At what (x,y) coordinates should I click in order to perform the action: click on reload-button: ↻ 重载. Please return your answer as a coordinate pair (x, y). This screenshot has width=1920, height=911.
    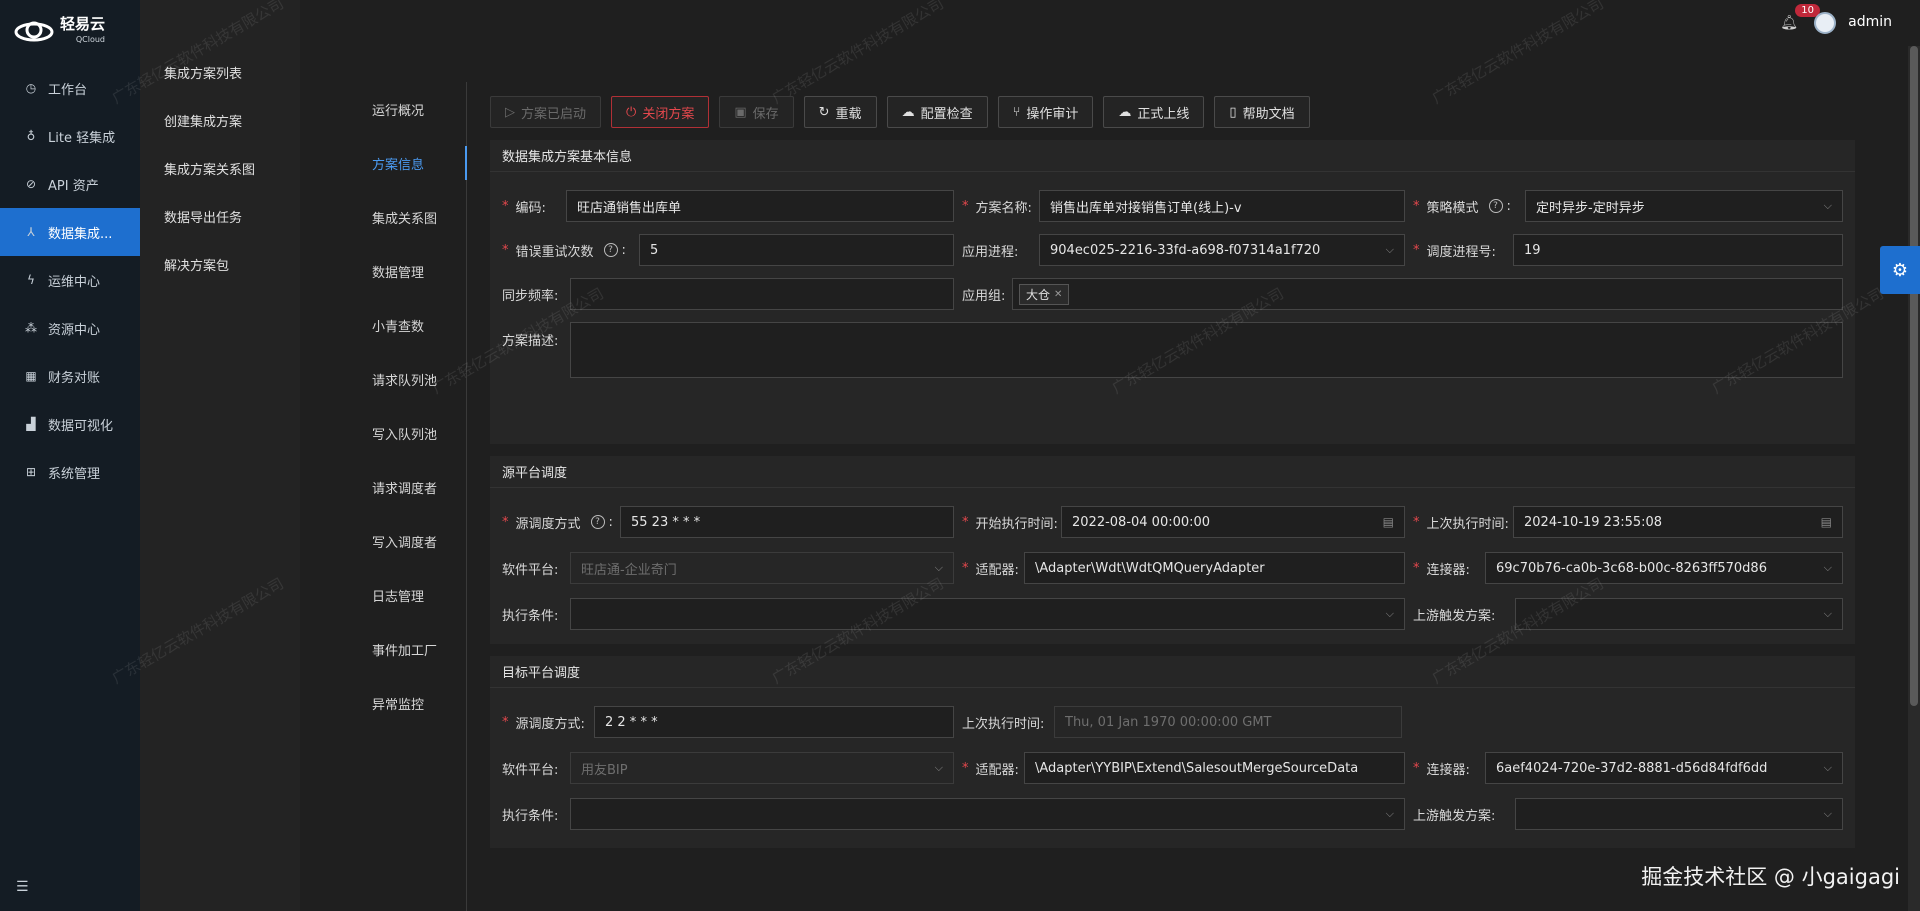
    Looking at the image, I should click on (840, 112).